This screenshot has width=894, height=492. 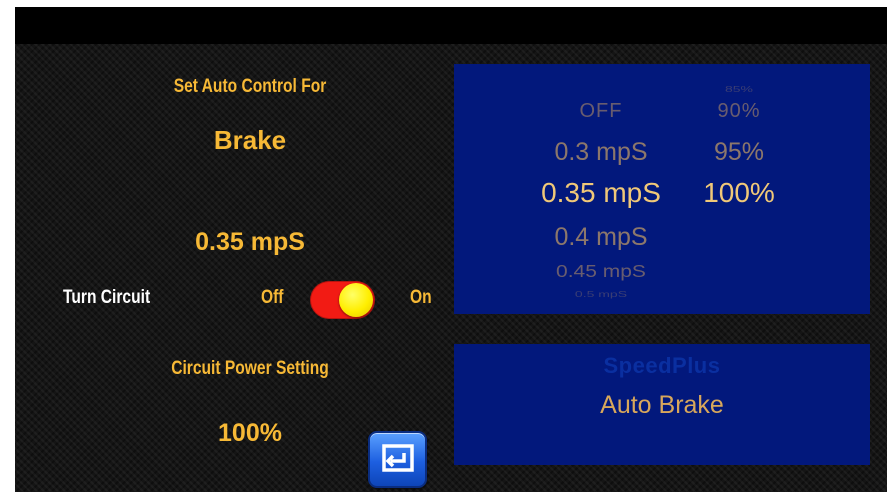 I want to click on picker-speed-option: 0.4 mpS, so click(x=601, y=237).